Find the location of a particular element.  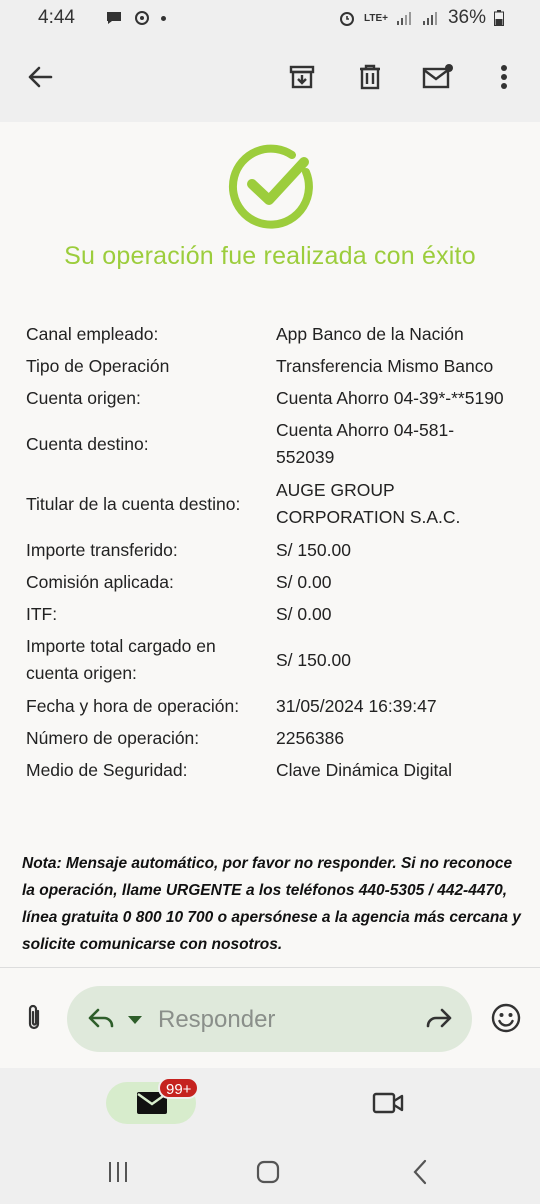

detail-label: ITF: is located at coordinates (42, 613).